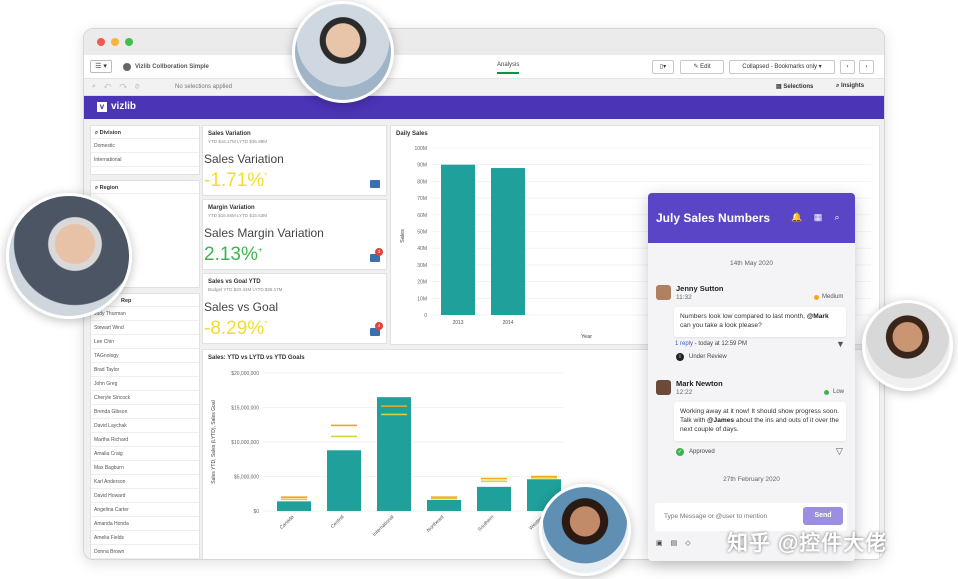 The height and width of the screenshot is (579, 958). What do you see at coordinates (145, 412) in the screenshot?
I see `rep-filter-item: Brenda Gibson` at bounding box center [145, 412].